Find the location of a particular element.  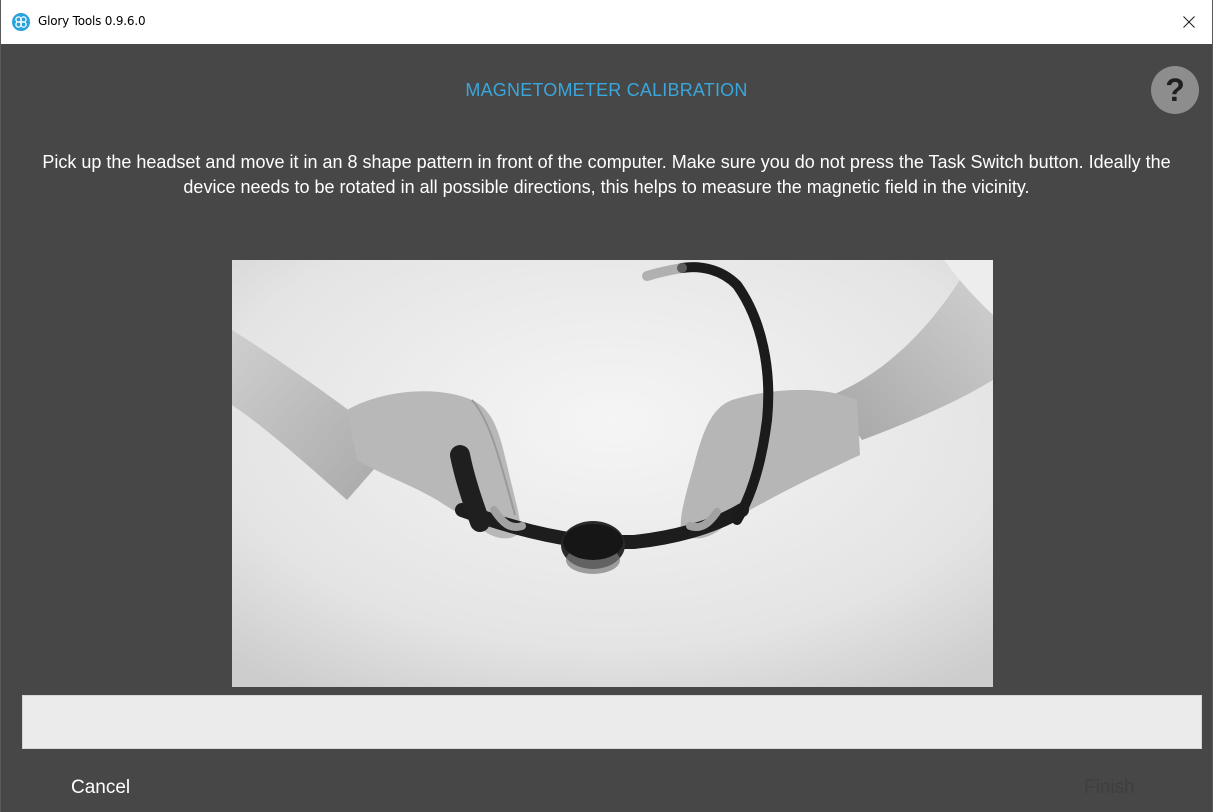

page-title: MAGNETOMETER CALIBRATION is located at coordinates (606, 90).